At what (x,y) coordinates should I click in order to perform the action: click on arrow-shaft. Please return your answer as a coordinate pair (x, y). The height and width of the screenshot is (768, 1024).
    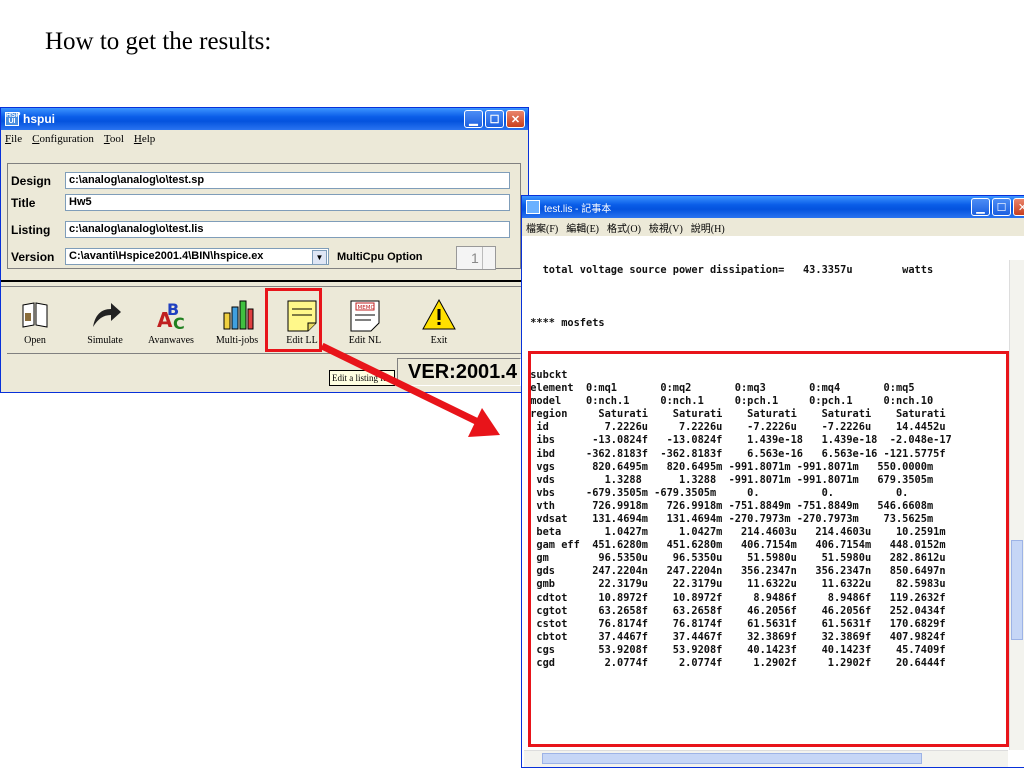
    Looking at the image, I should click on (400, 384).